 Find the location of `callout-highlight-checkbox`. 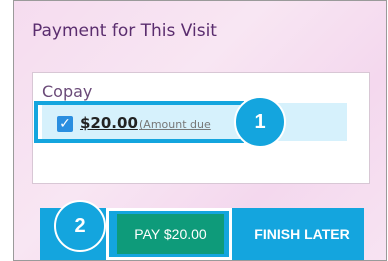

callout-highlight-checkbox is located at coordinates (139, 122).